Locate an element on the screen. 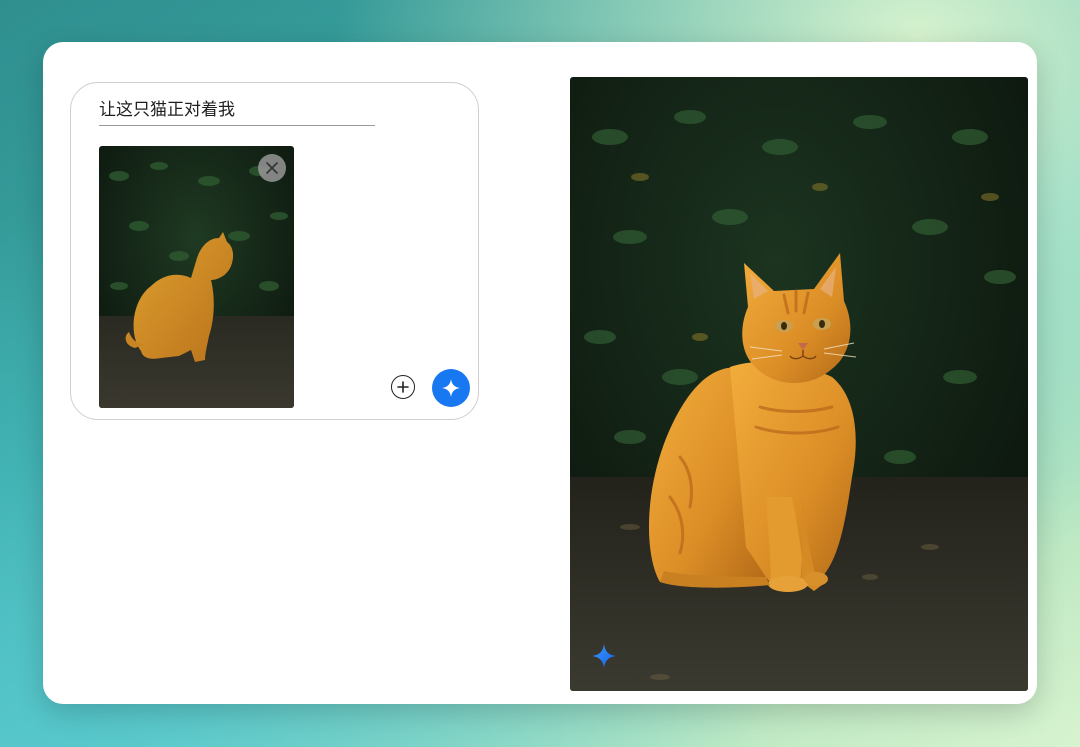 The height and width of the screenshot is (747, 1080). plus-icon is located at coordinates (403, 387).